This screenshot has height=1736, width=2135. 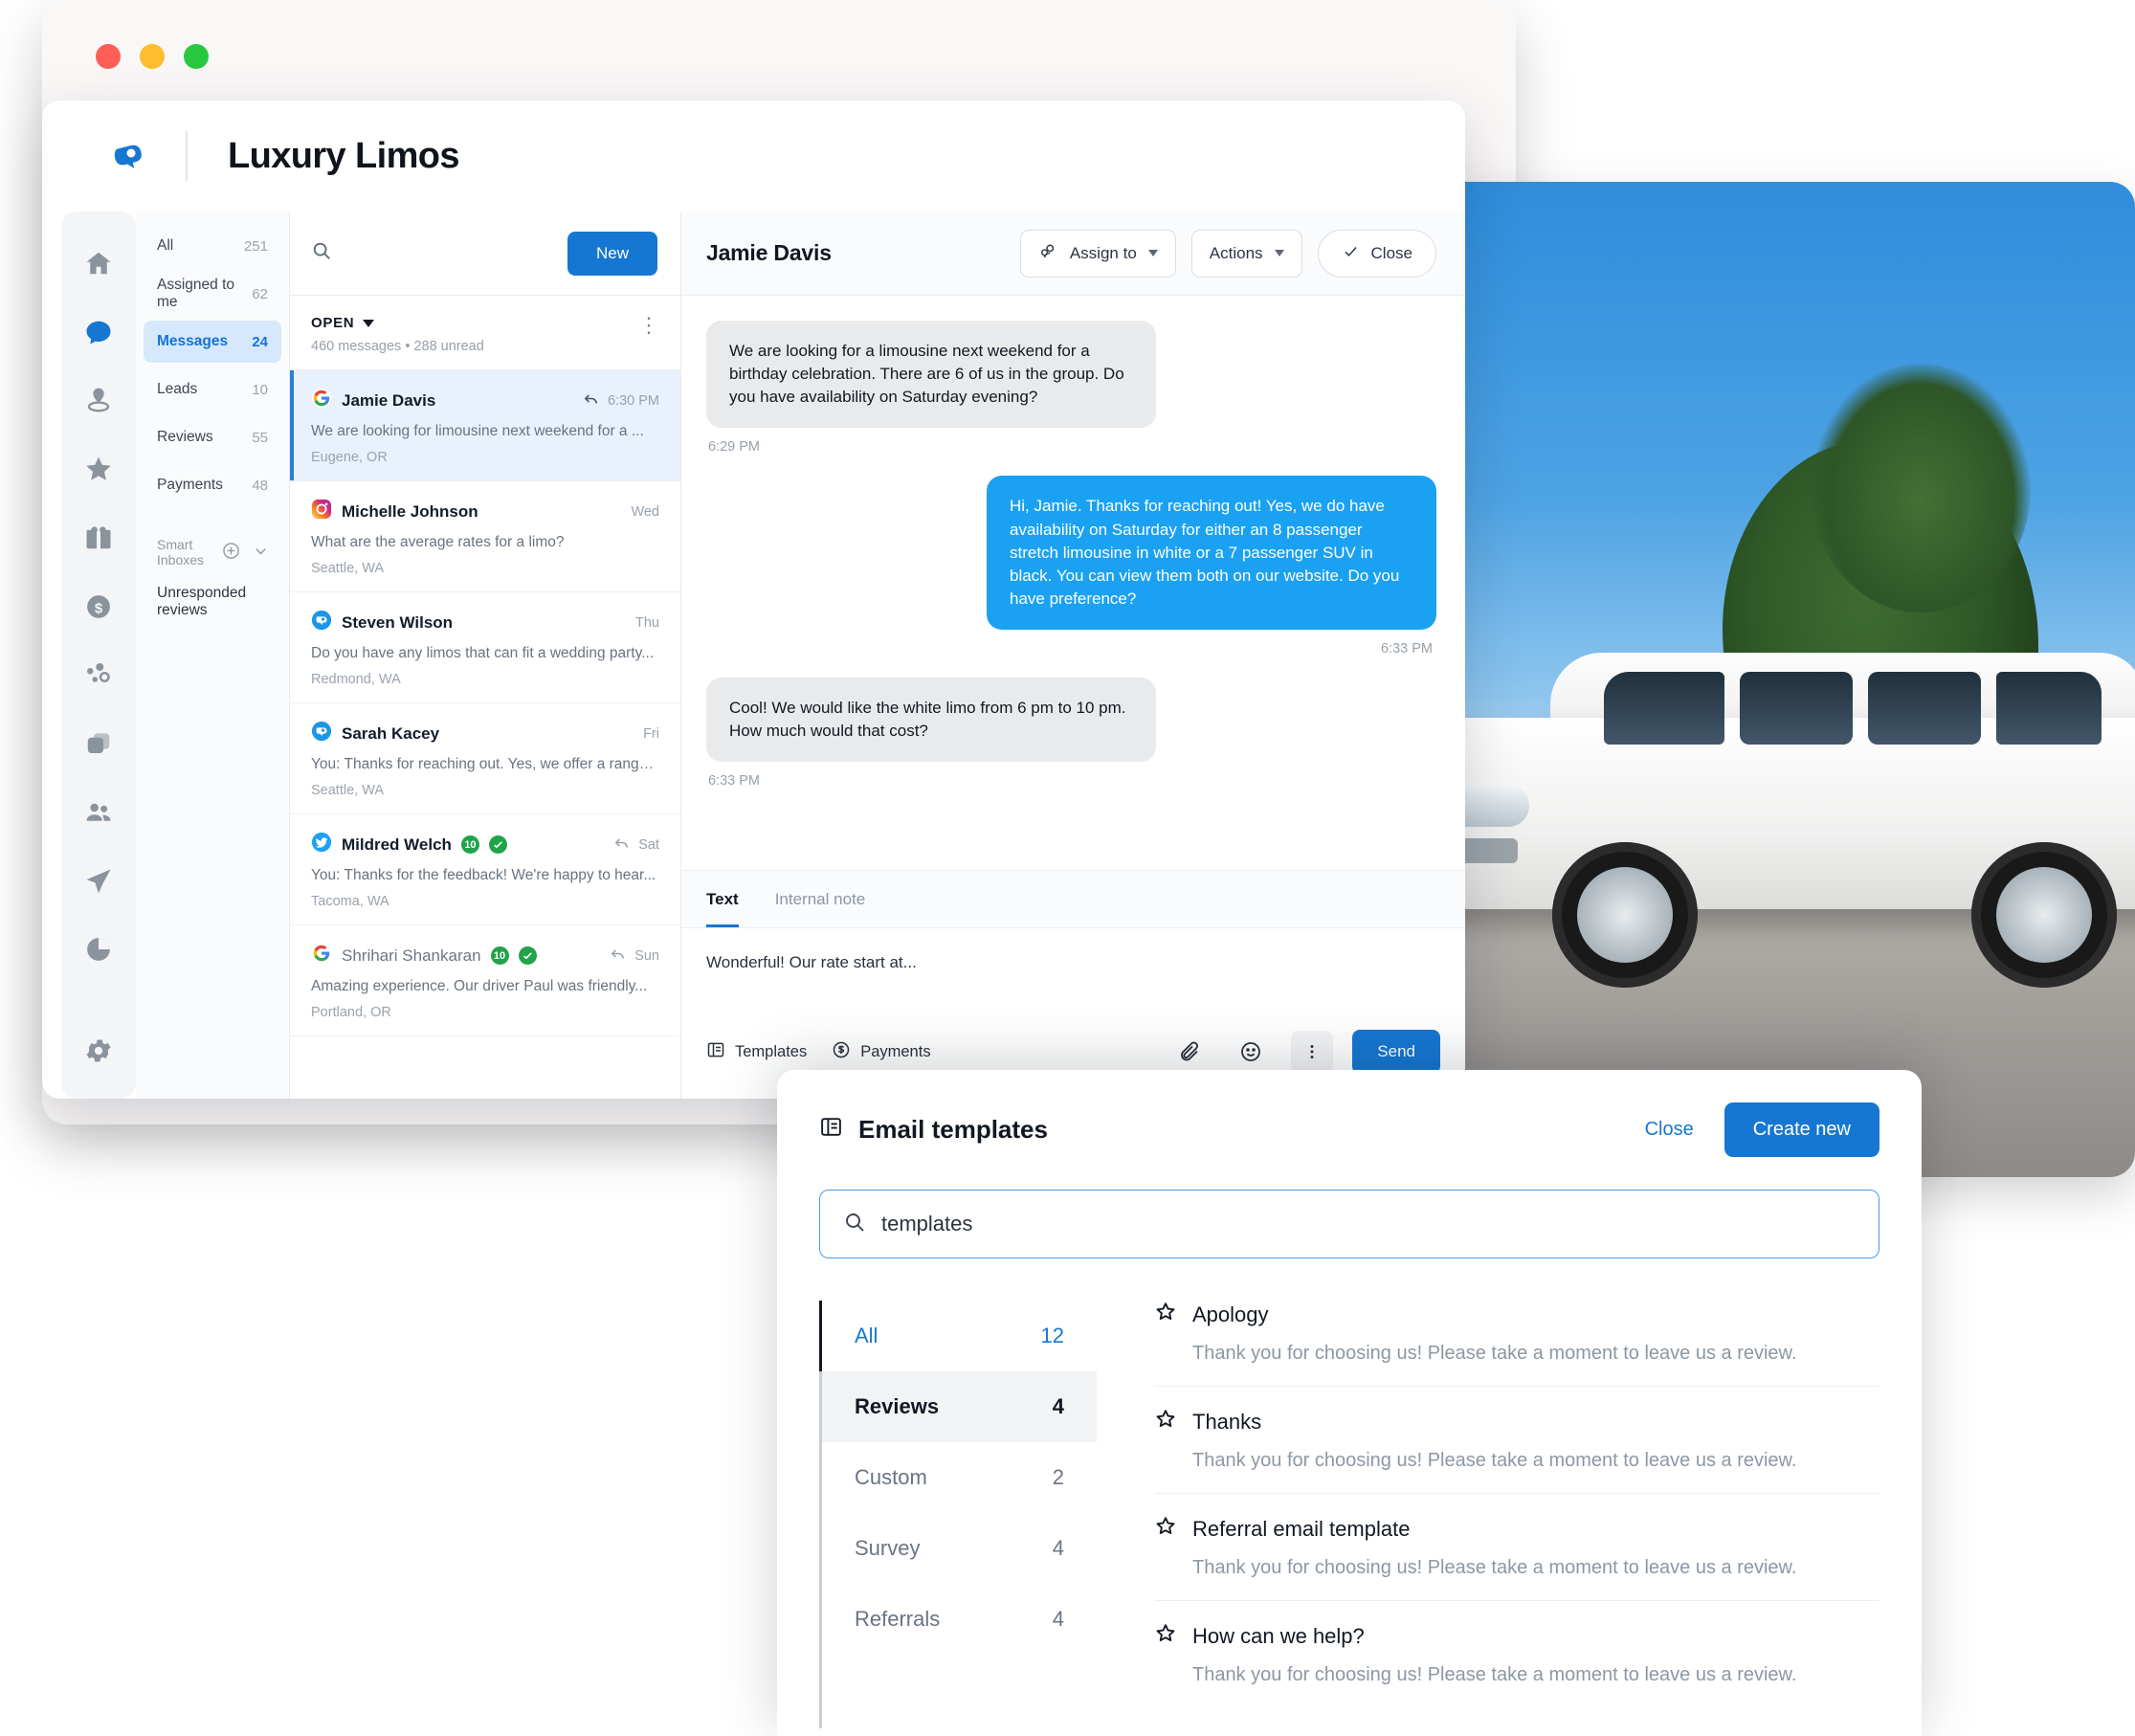 I want to click on payments-dollar-icon, so click(x=841, y=1052).